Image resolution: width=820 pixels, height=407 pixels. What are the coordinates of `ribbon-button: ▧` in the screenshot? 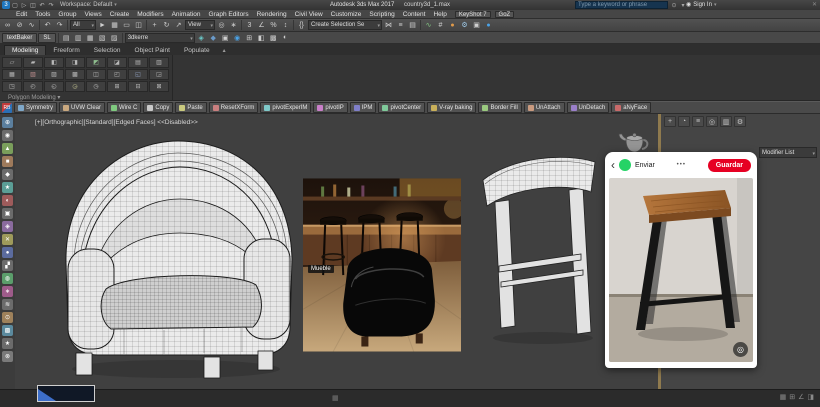 It's located at (33, 74).